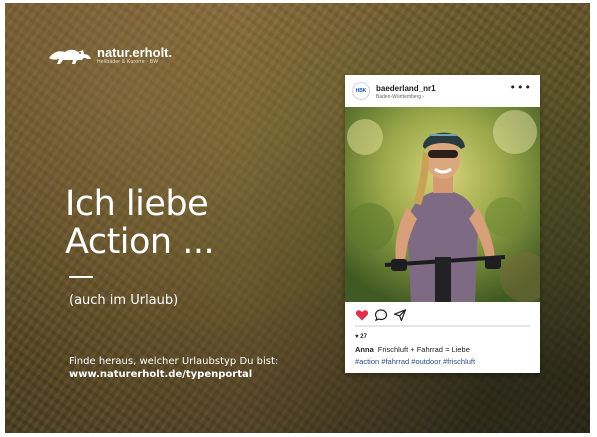 The width and height of the screenshot is (597, 437). I want to click on brand-logo: natur.erholt. Heilbäder & Kurorte · BW, so click(109, 56).